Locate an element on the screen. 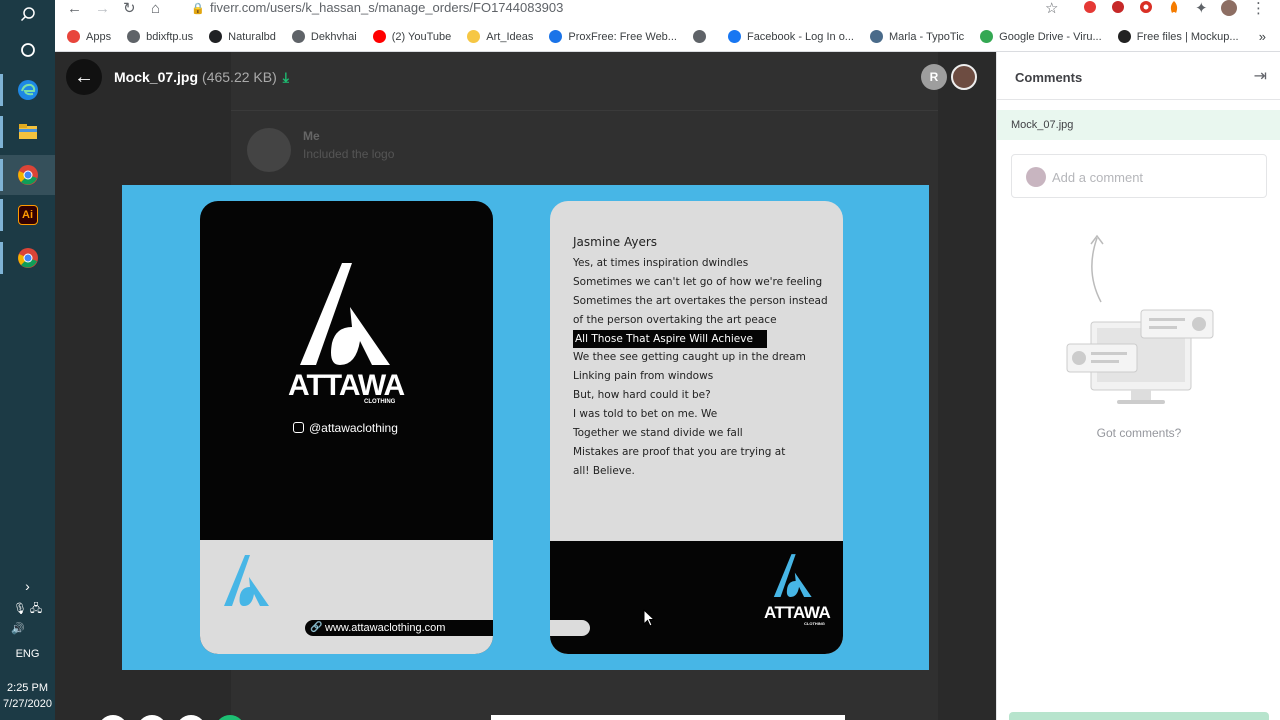 The height and width of the screenshot is (720, 1280). submit-button-partial is located at coordinates (1139, 716).